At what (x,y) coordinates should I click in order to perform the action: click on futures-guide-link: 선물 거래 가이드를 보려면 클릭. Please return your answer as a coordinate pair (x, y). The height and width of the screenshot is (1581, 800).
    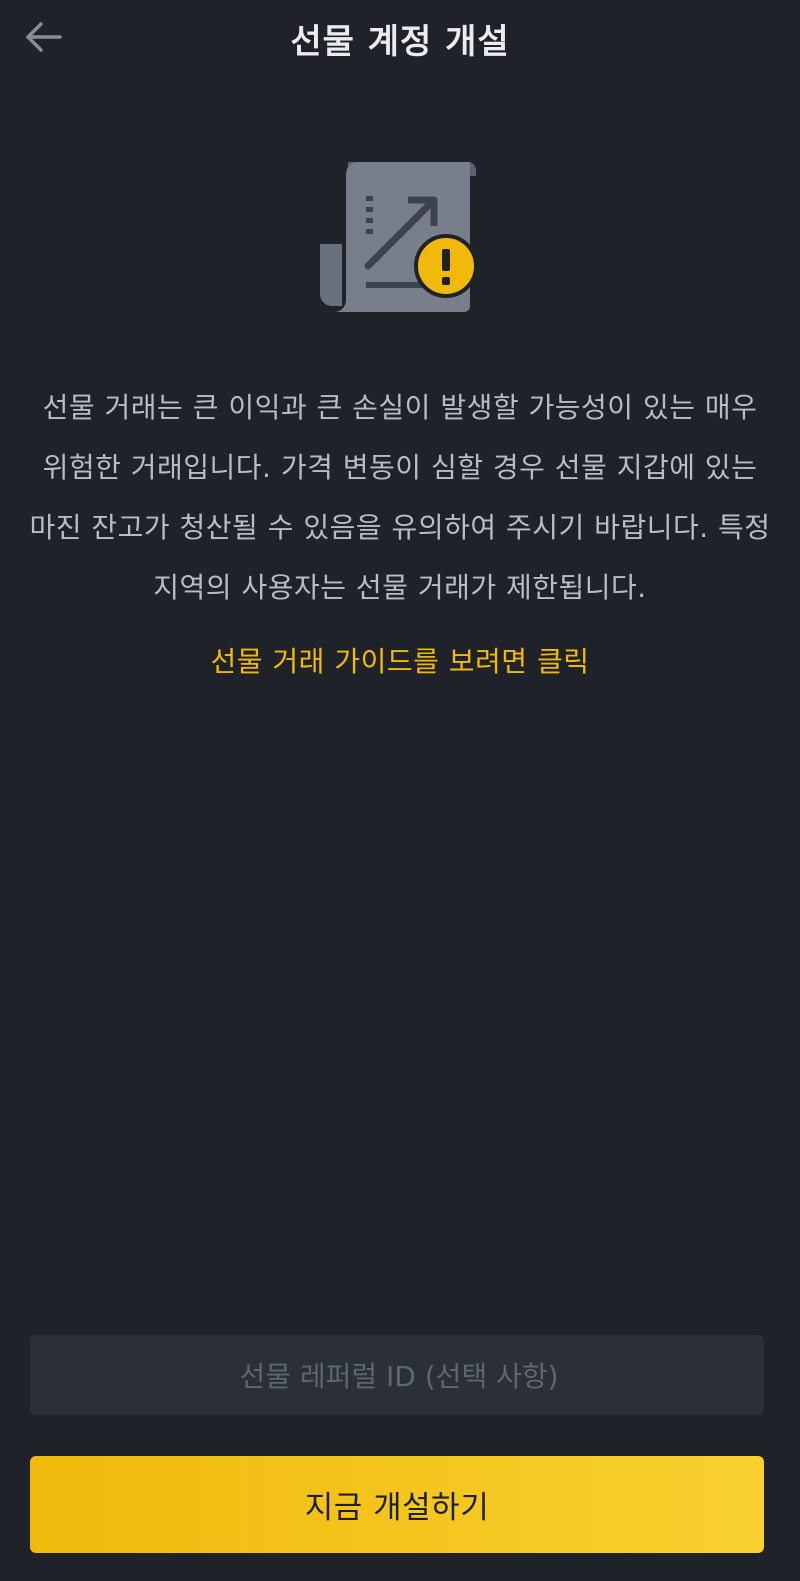
    Looking at the image, I should click on (400, 660).